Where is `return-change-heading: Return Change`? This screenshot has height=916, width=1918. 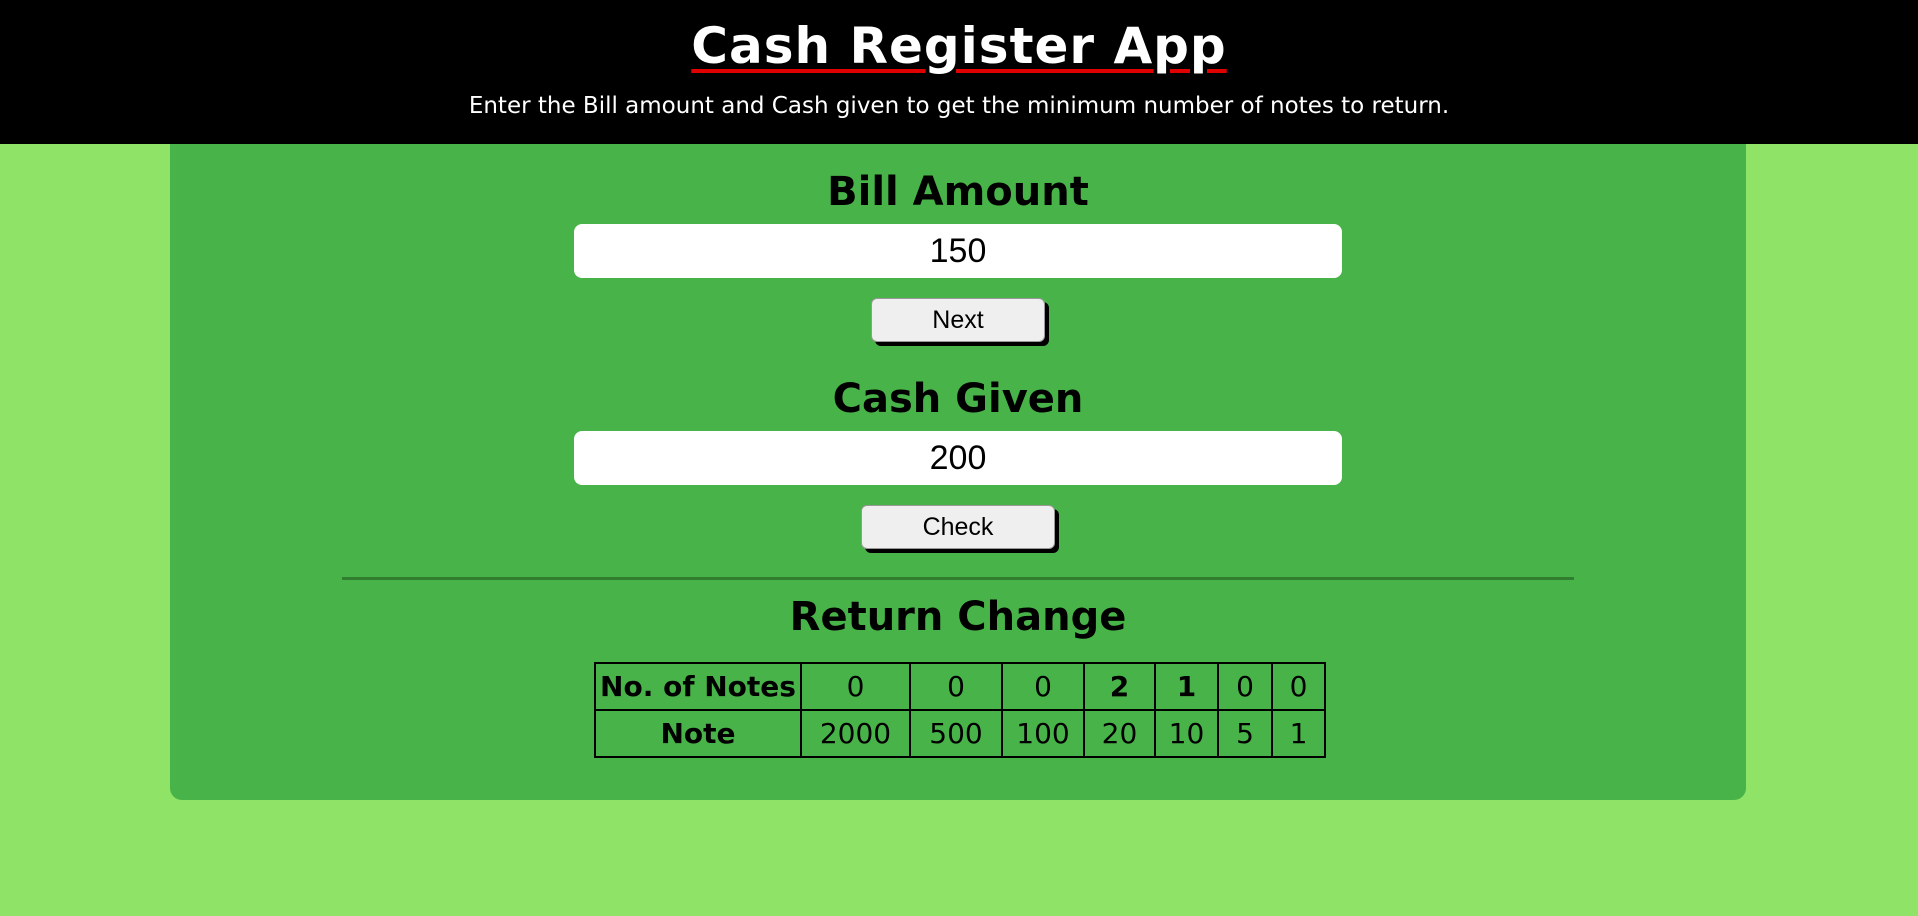 return-change-heading: Return Change is located at coordinates (958, 617).